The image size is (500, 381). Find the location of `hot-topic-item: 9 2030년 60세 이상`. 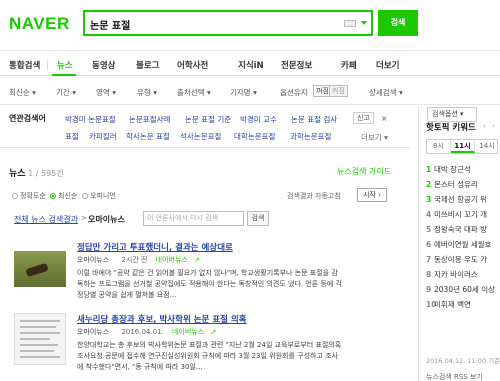

hot-topic-item: 9 2030년 60세 이상 is located at coordinates (460, 289).